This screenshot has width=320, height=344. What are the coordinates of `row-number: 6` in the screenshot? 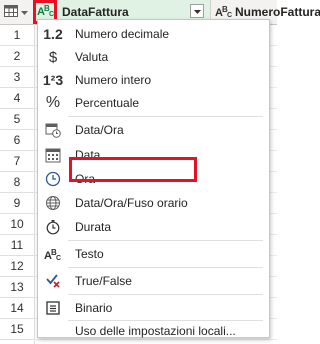 It's located at (17, 140).